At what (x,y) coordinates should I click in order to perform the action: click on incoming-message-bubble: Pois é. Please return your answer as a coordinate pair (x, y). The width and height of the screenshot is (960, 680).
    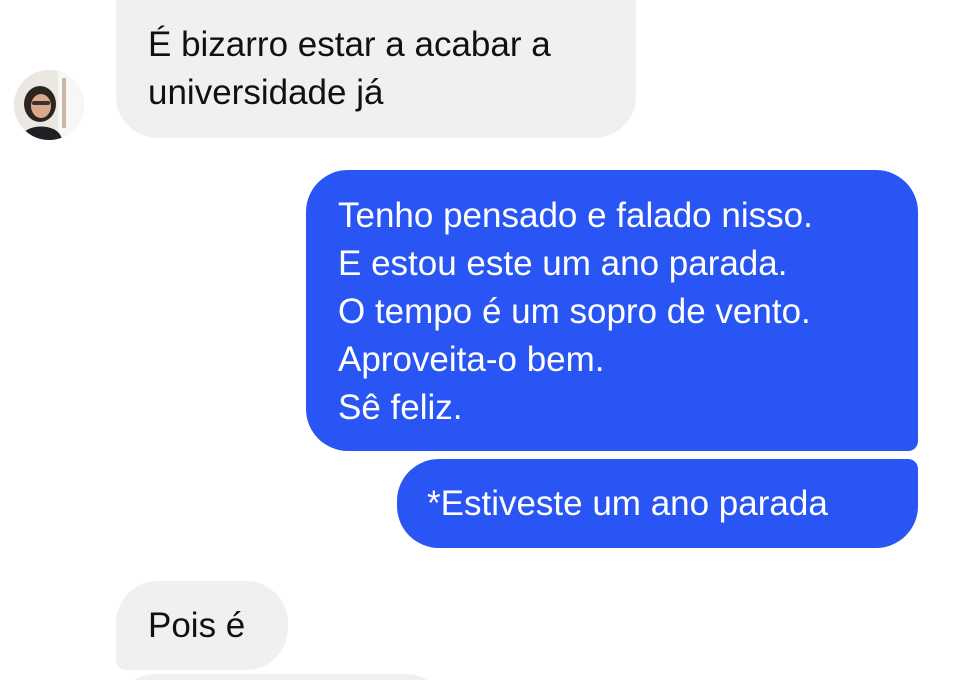
    Looking at the image, I should click on (202, 625).